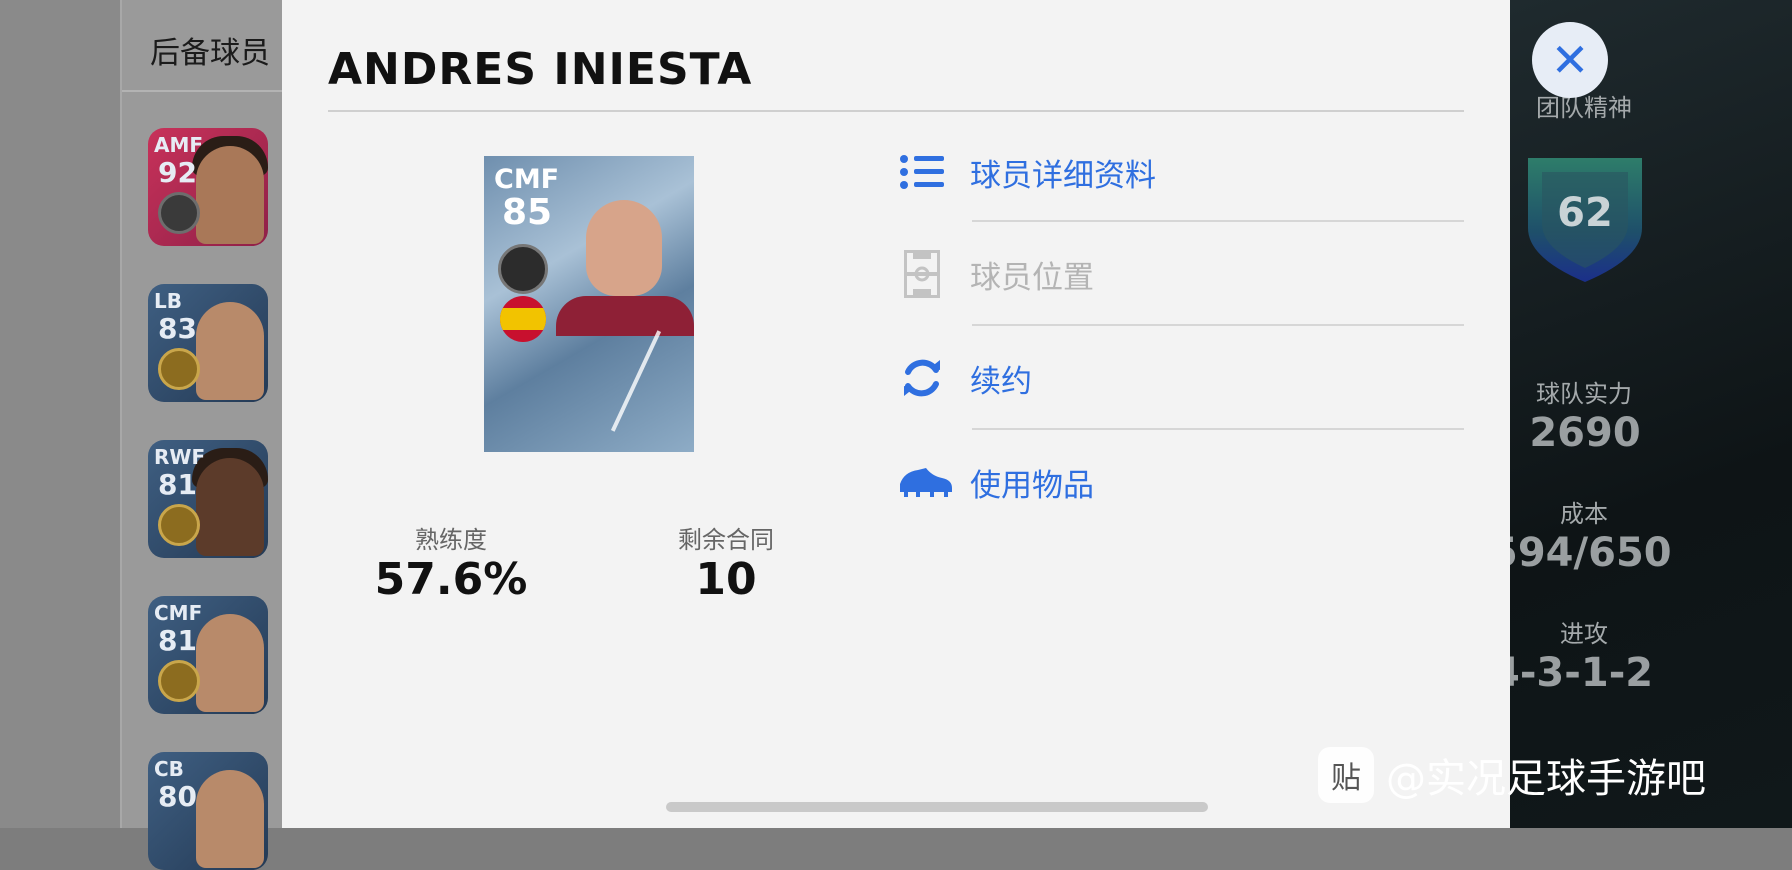 The height and width of the screenshot is (870, 1792). I want to click on watermark: 贴 @实况足球手游吧, so click(1512, 775).